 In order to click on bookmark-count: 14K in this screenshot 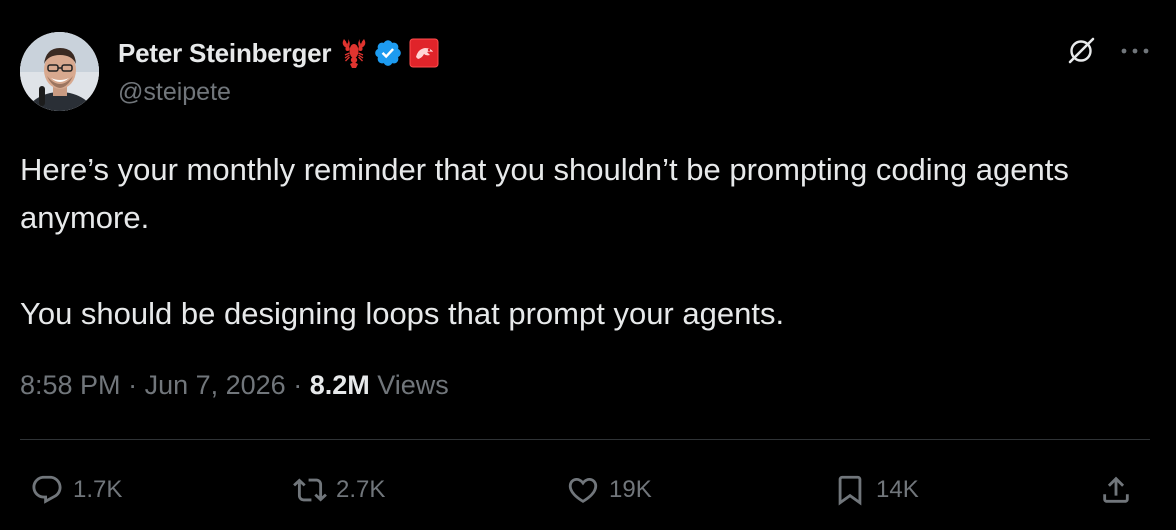, I will do `click(897, 489)`.